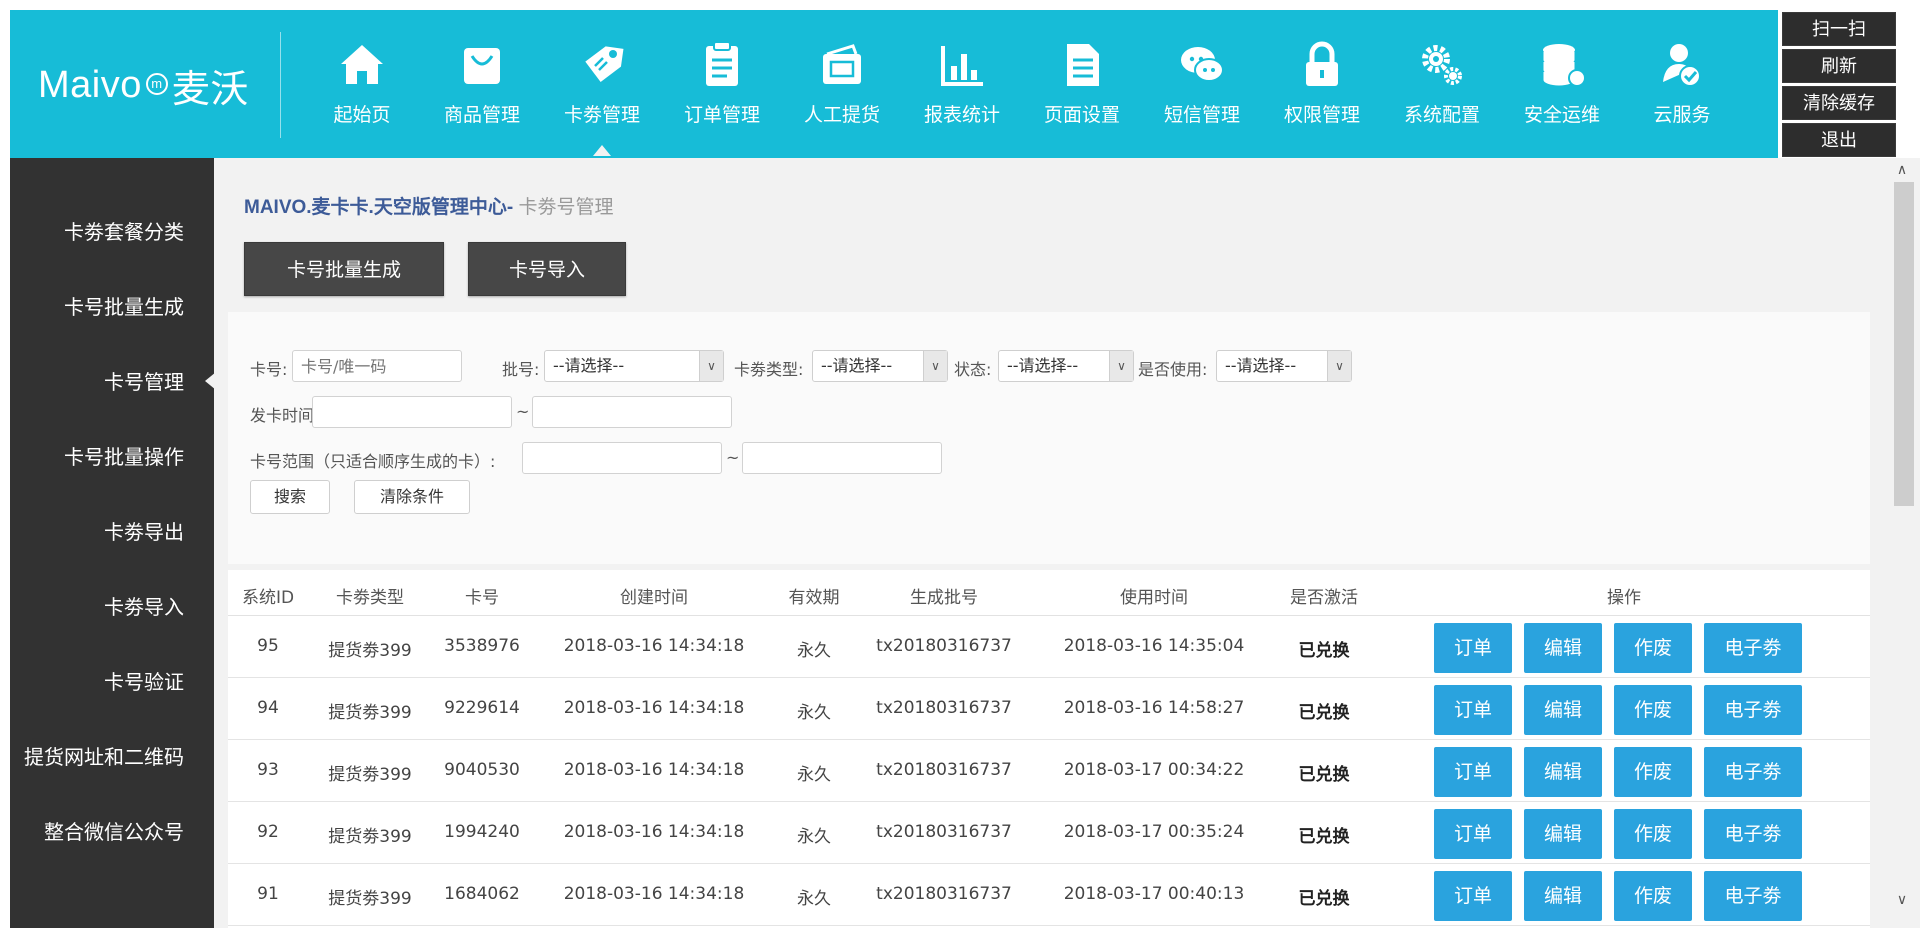 The width and height of the screenshot is (1920, 928). I want to click on card-range-start-input, so click(622, 458).